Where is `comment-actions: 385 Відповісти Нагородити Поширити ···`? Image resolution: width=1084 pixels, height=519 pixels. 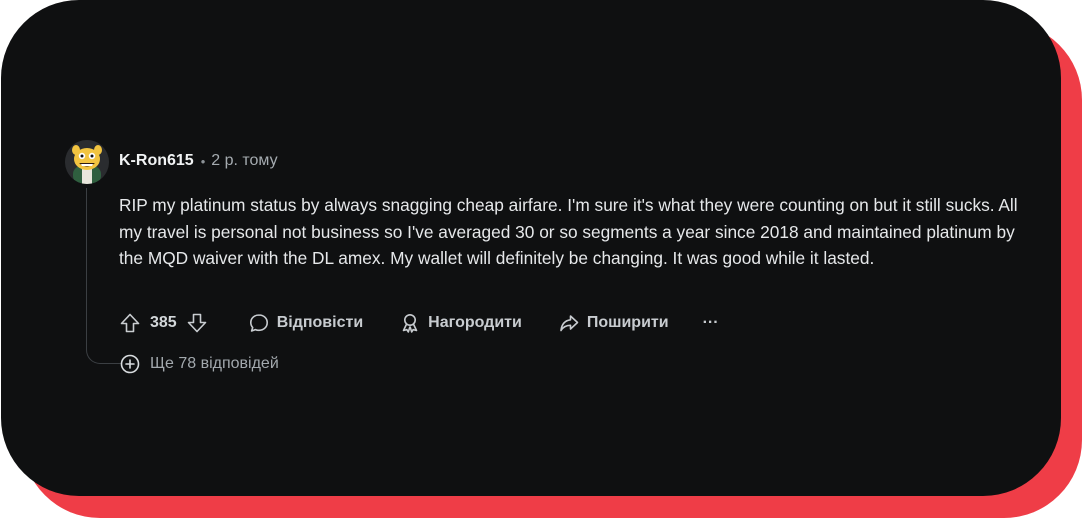
comment-actions: 385 Відповісти Нагородити Поширити ··· is located at coordinates (418, 323).